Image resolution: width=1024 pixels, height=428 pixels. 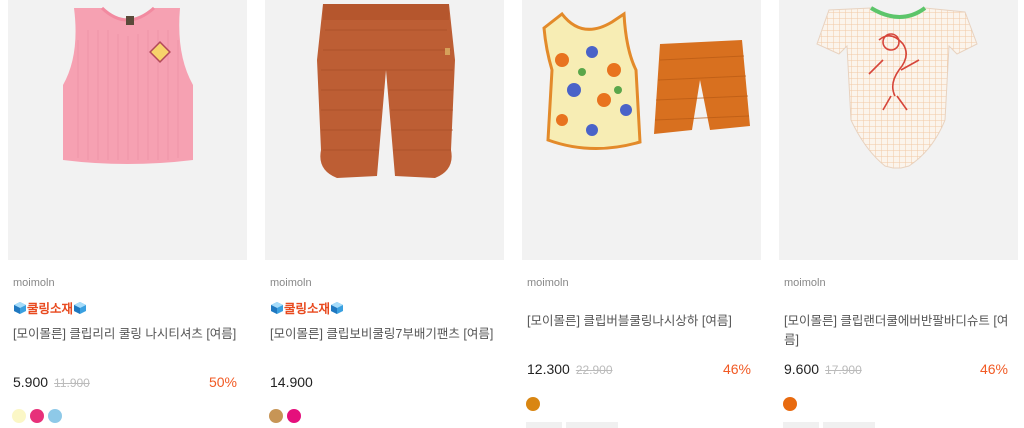 What do you see at coordinates (823, 369) in the screenshot?
I see `price: 9.600 17.900` at bounding box center [823, 369].